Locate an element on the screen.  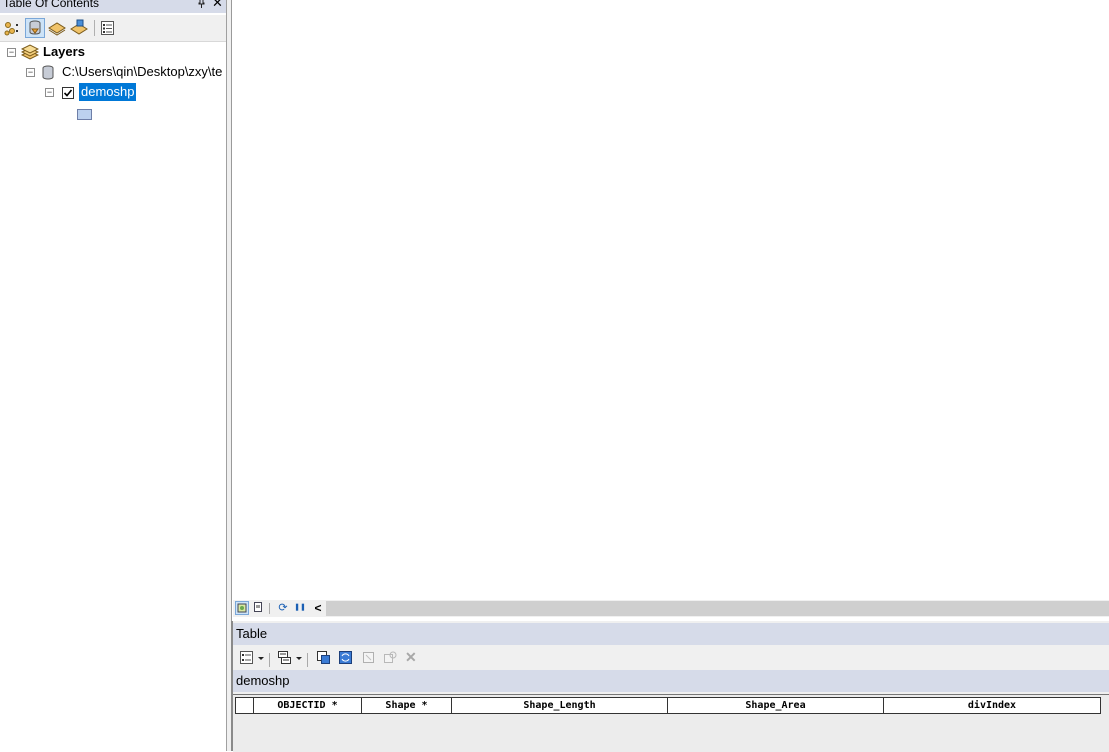
selection-icon is located at coordinates (79, 27).